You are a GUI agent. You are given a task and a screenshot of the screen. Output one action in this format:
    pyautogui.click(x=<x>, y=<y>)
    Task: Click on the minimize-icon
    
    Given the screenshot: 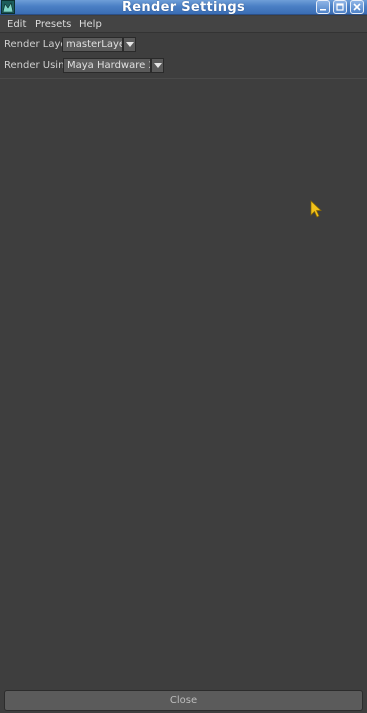 What is the action you would take?
    pyautogui.click(x=323, y=10)
    